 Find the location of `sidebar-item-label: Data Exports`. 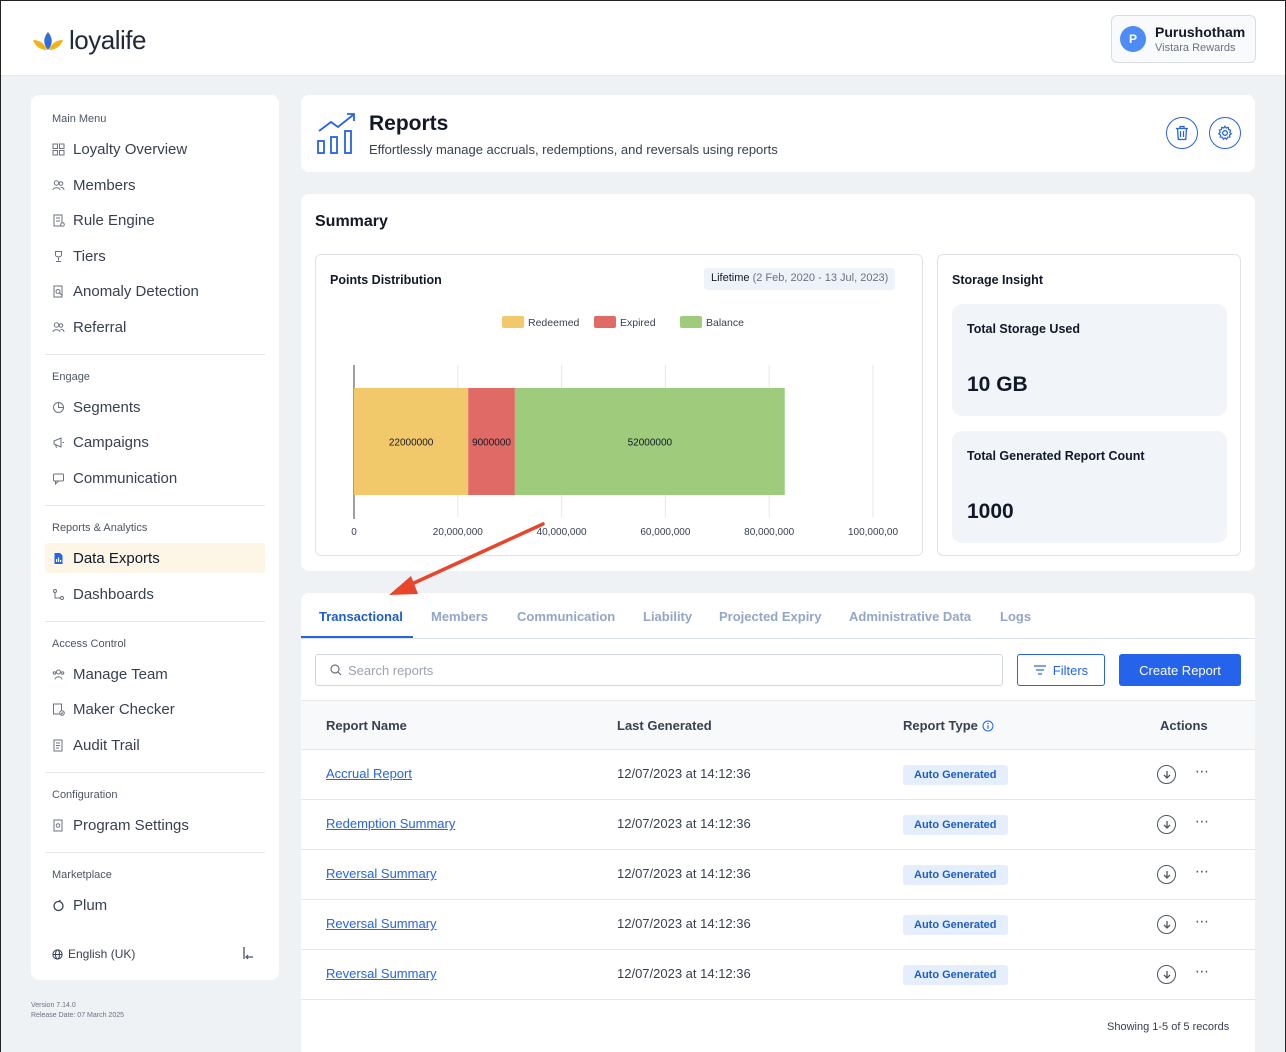

sidebar-item-label: Data Exports is located at coordinates (116, 558).